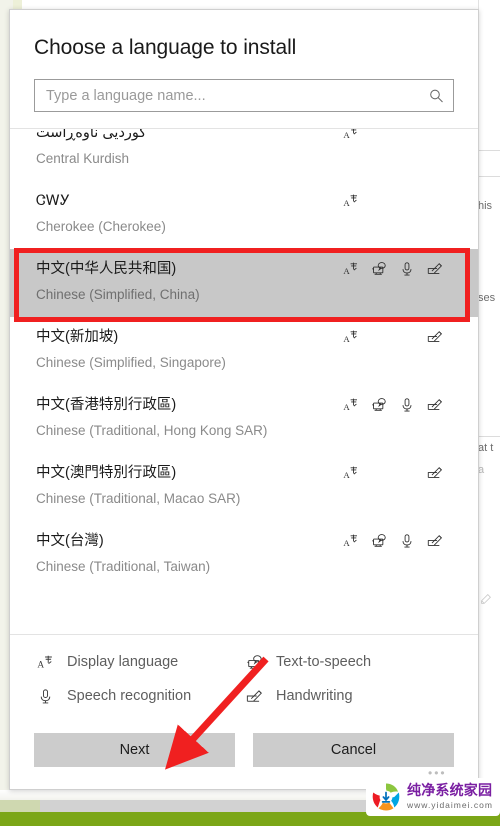  I want to click on watermark-site-name: 纯净系统家园, so click(450, 791).